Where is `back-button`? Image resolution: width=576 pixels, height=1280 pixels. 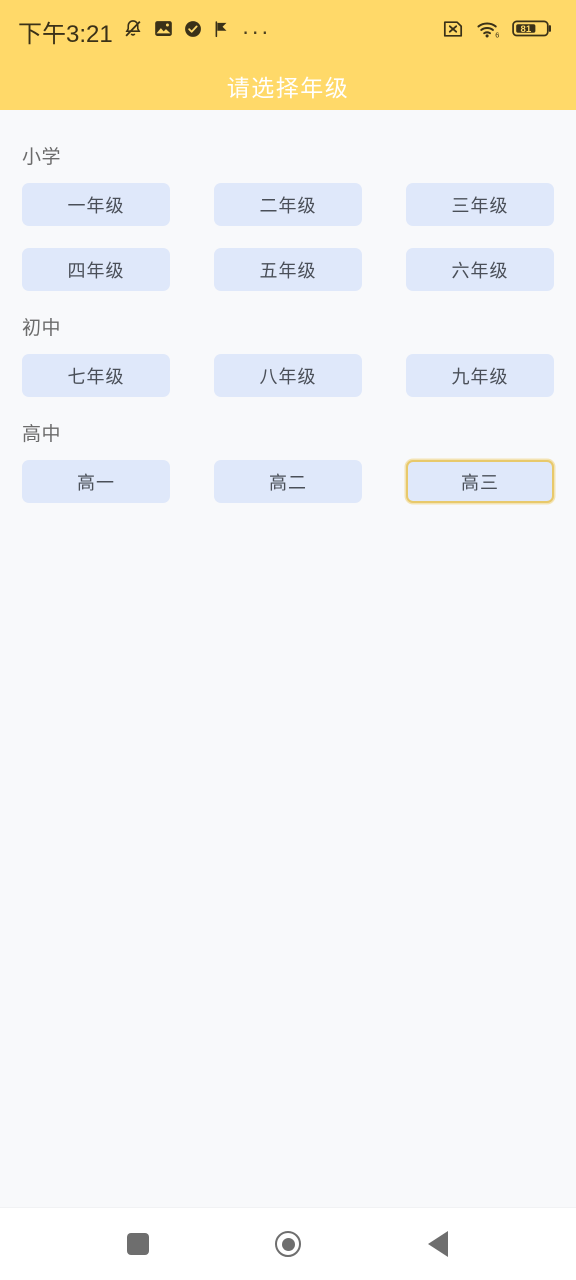
back-button is located at coordinates (438, 1244).